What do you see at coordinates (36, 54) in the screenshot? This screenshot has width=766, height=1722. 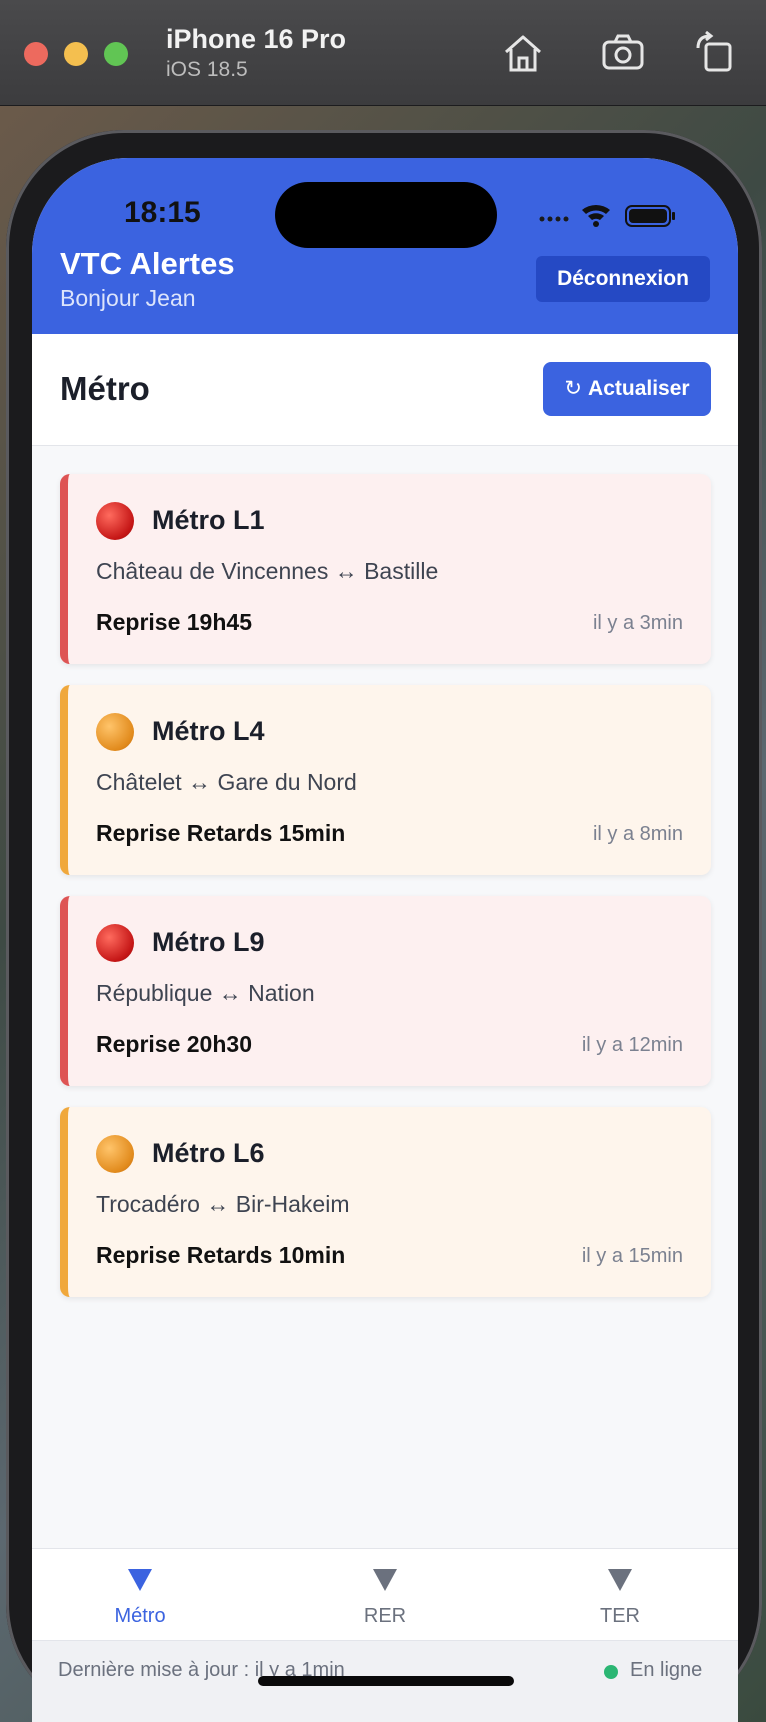 I see `close-window-button` at bounding box center [36, 54].